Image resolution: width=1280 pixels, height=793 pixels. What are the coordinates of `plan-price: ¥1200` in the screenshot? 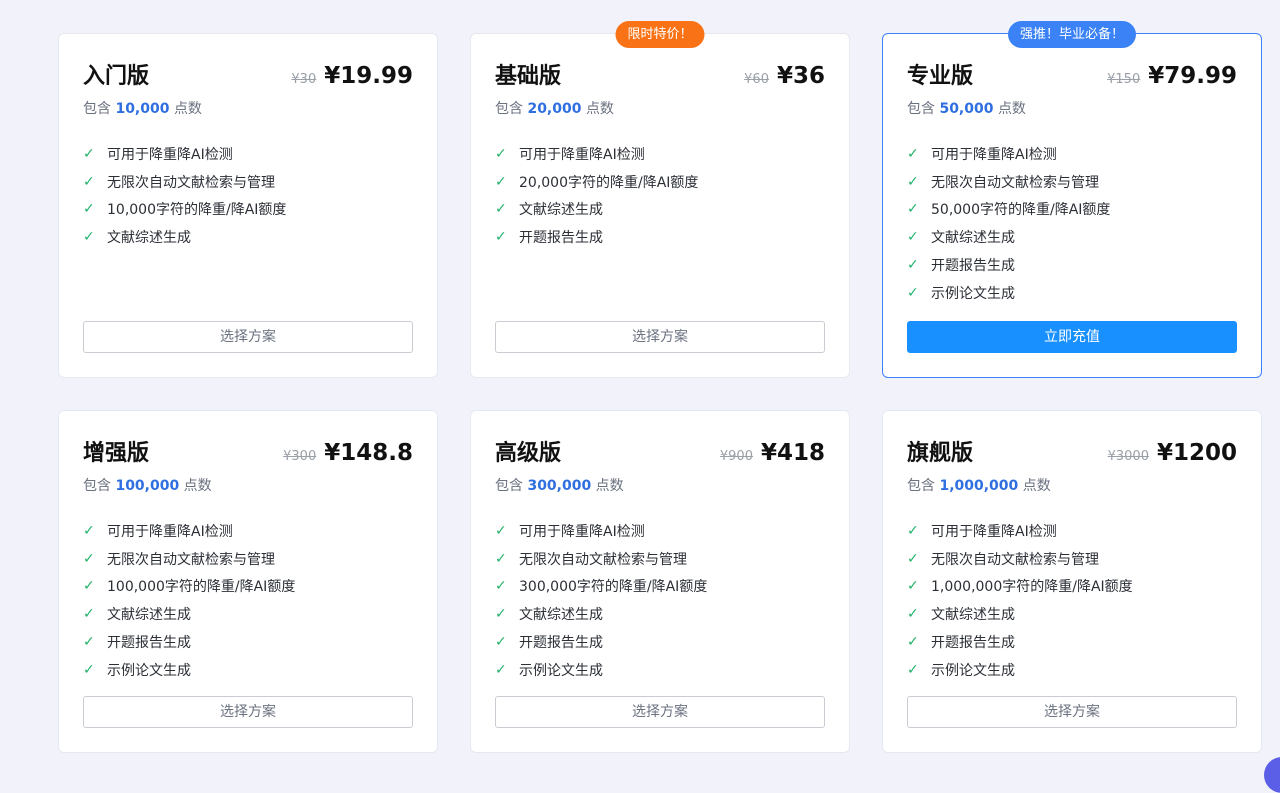 It's located at (1197, 453).